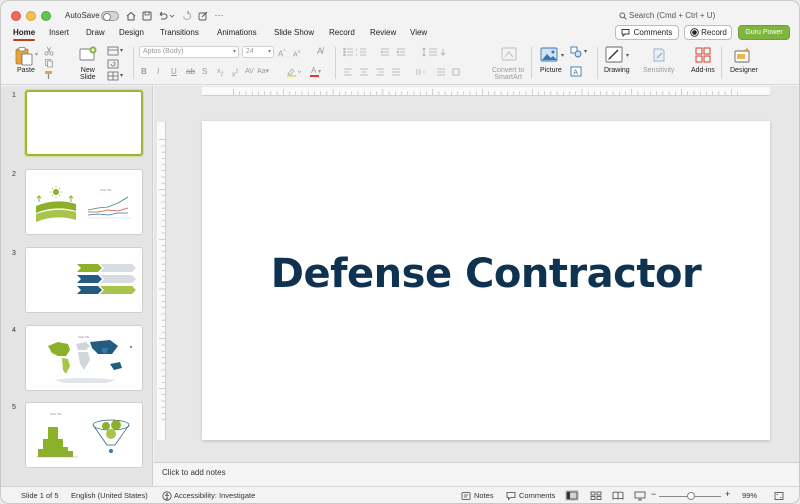 This screenshot has height=504, width=800. Describe the element at coordinates (537, 495) in the screenshot. I see `comments-toggle: Comments` at that location.